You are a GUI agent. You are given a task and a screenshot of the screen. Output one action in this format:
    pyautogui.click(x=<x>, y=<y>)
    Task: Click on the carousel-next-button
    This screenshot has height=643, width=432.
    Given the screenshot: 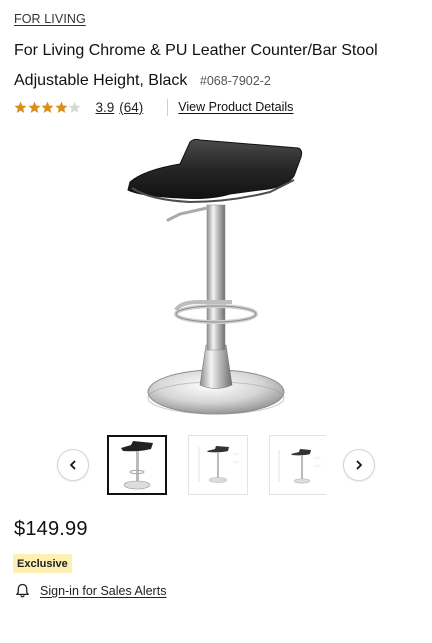 What is the action you would take?
    pyautogui.click(x=359, y=465)
    